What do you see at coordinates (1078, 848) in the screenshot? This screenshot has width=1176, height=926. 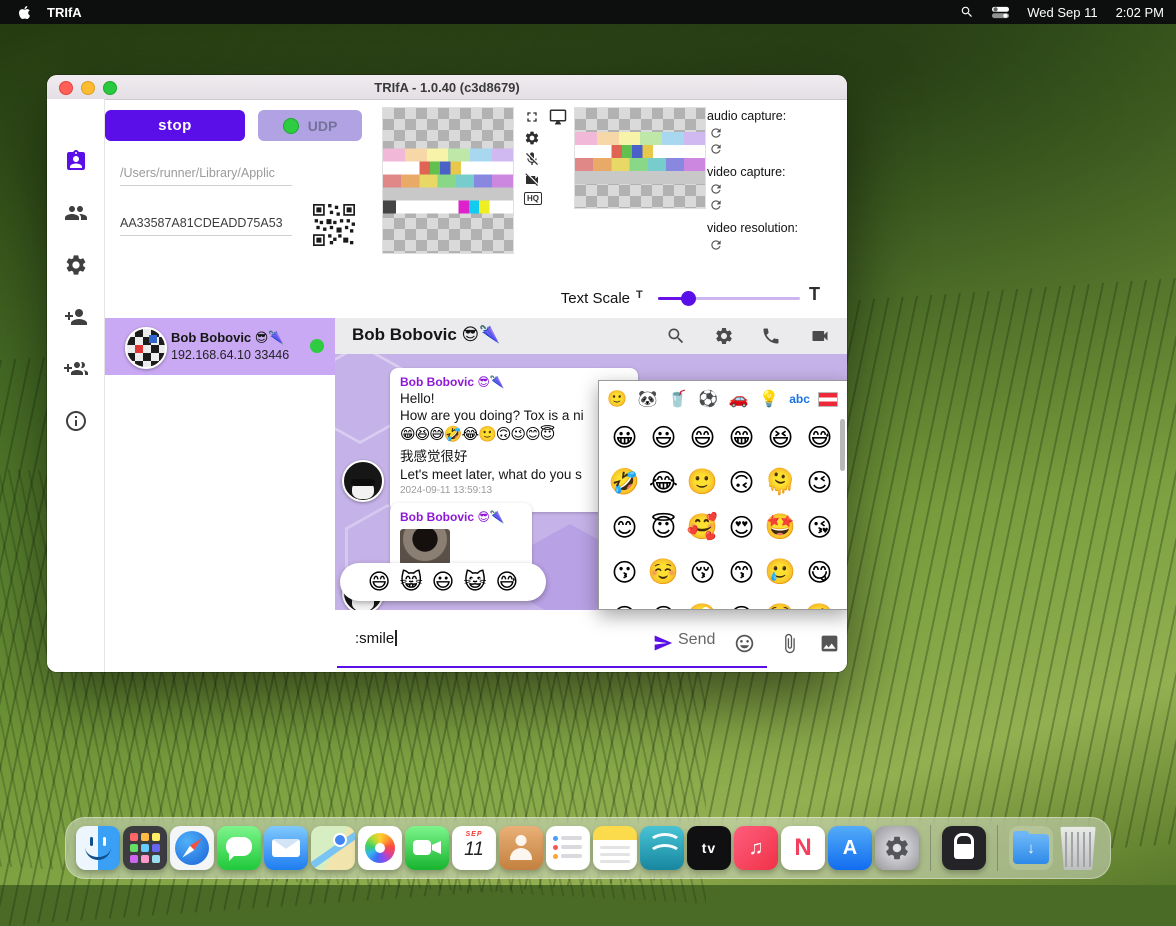 I see `dock-trash-icon` at bounding box center [1078, 848].